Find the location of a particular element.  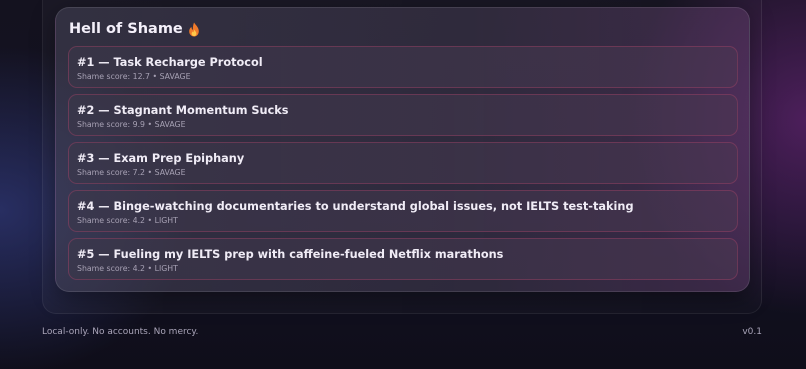

item-title: #3 — Exam Prep Epiphany is located at coordinates (403, 159).